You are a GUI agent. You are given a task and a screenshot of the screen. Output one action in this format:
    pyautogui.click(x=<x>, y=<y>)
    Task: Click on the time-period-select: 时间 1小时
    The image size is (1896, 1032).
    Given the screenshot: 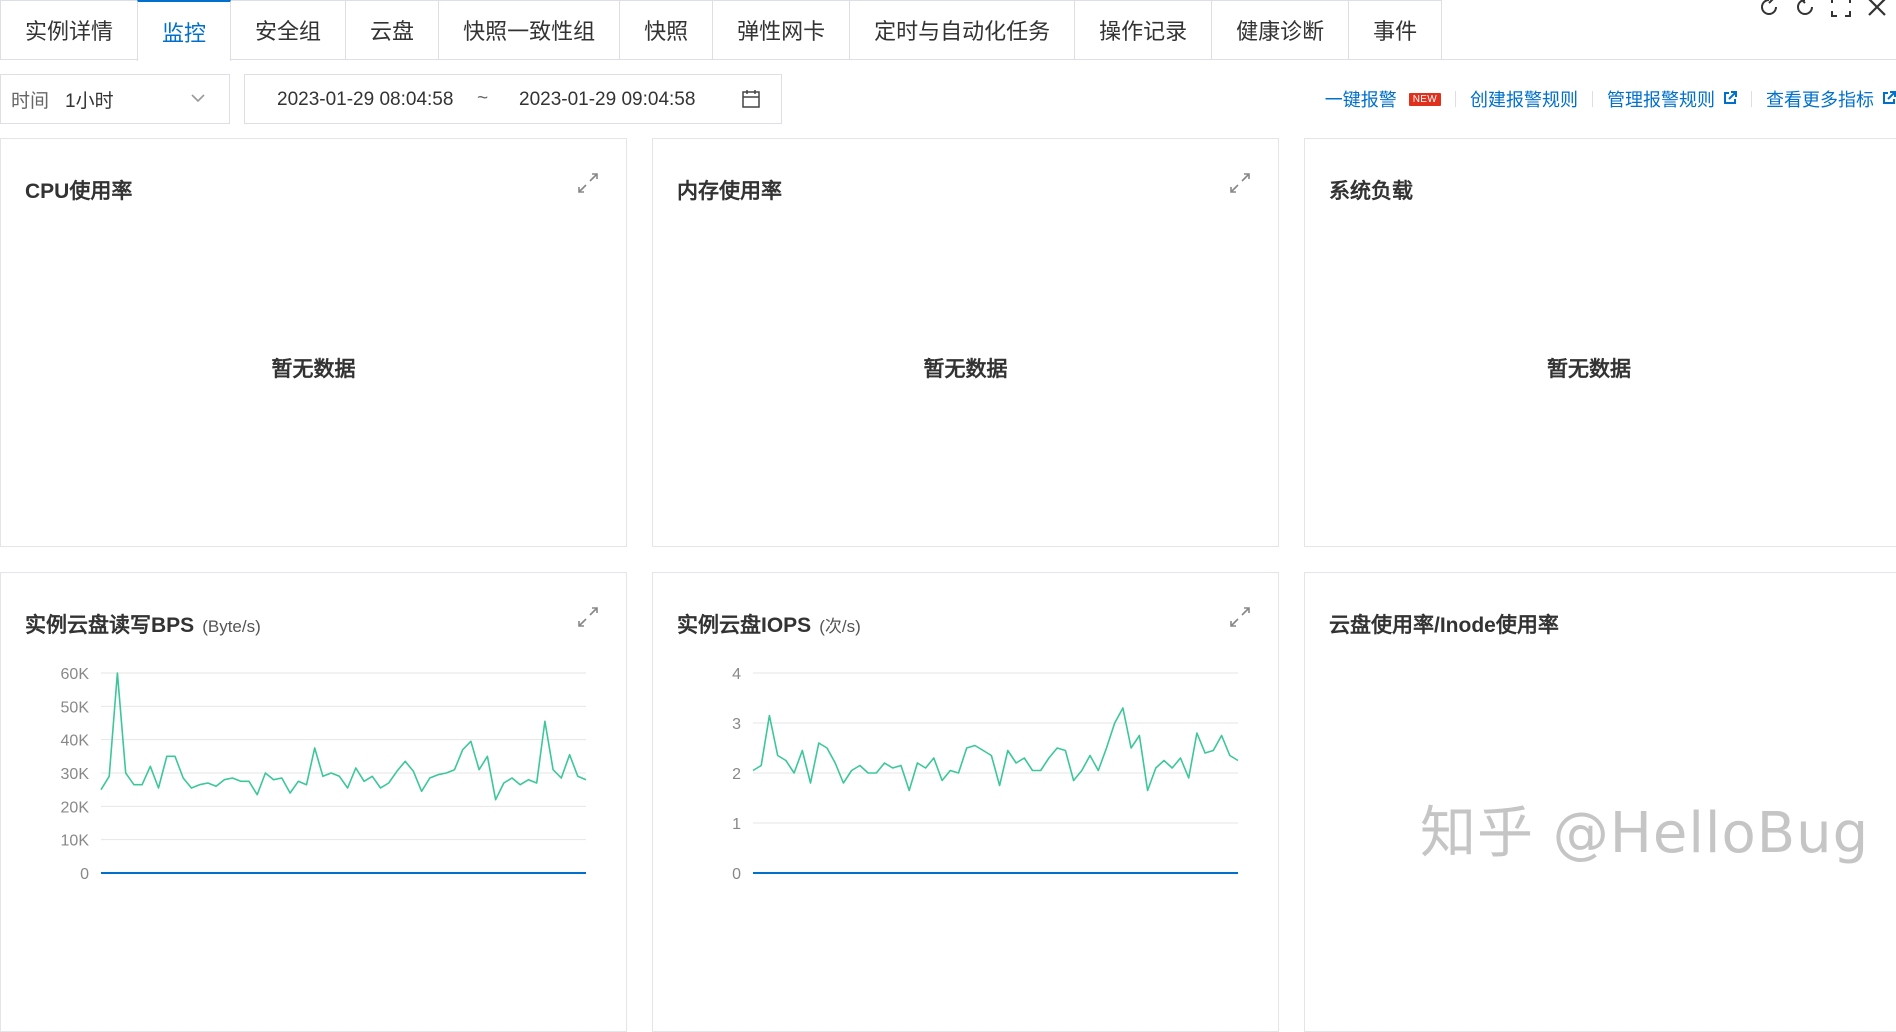 What is the action you would take?
    pyautogui.click(x=115, y=99)
    